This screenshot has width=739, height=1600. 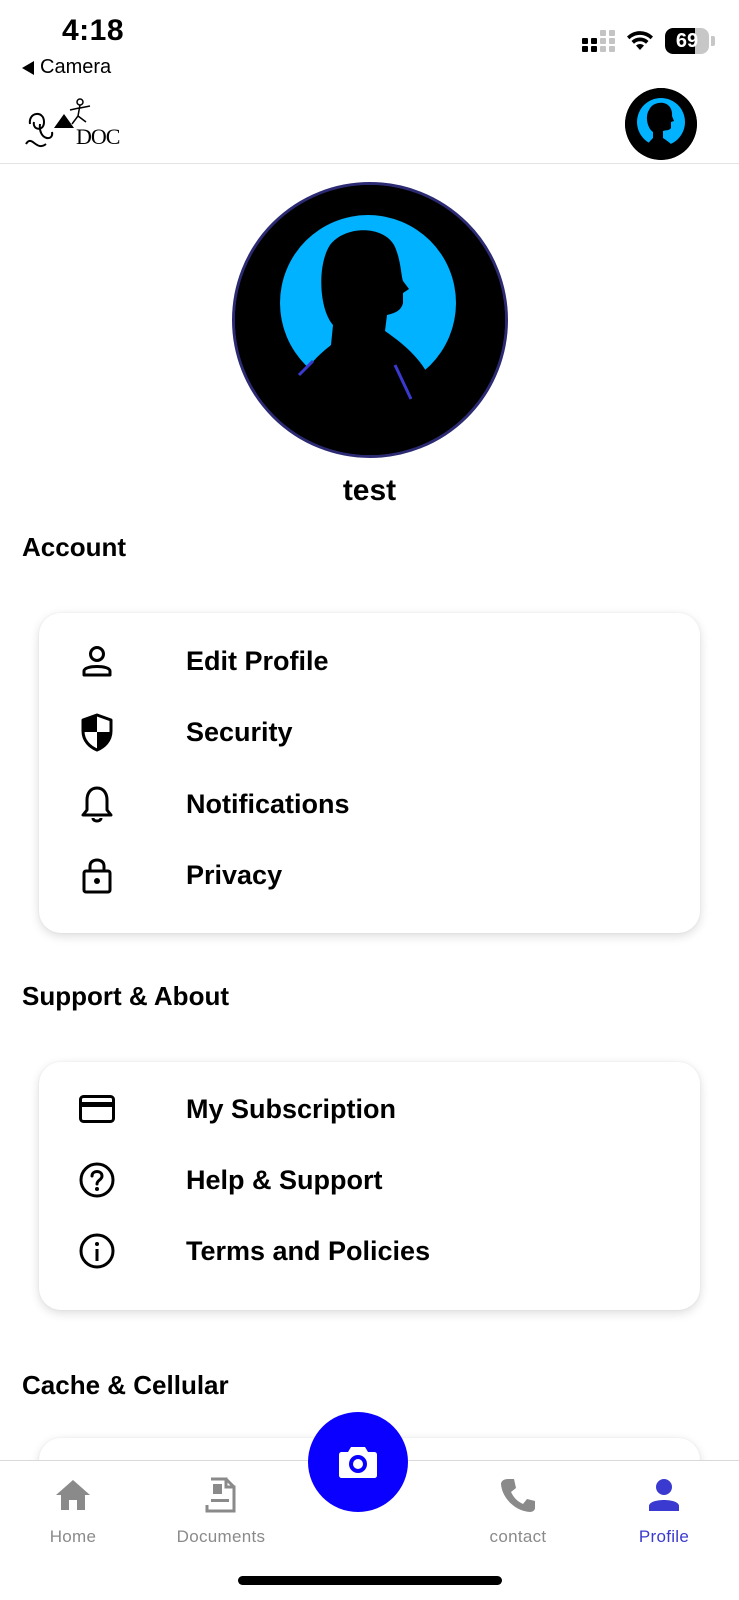 What do you see at coordinates (97, 1109) in the screenshot?
I see `credit-card-icon` at bounding box center [97, 1109].